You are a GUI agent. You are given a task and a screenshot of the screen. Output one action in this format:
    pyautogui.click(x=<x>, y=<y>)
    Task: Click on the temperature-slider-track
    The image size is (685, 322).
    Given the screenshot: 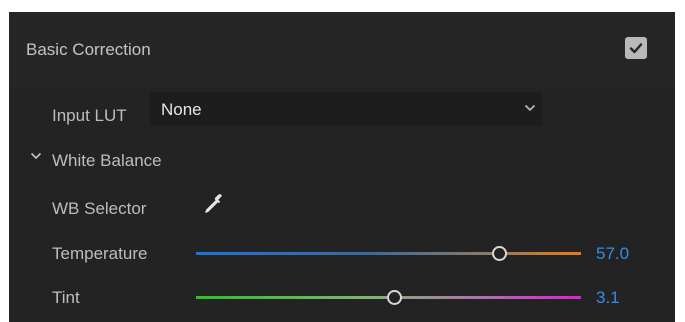 What is the action you would take?
    pyautogui.click(x=388, y=253)
    